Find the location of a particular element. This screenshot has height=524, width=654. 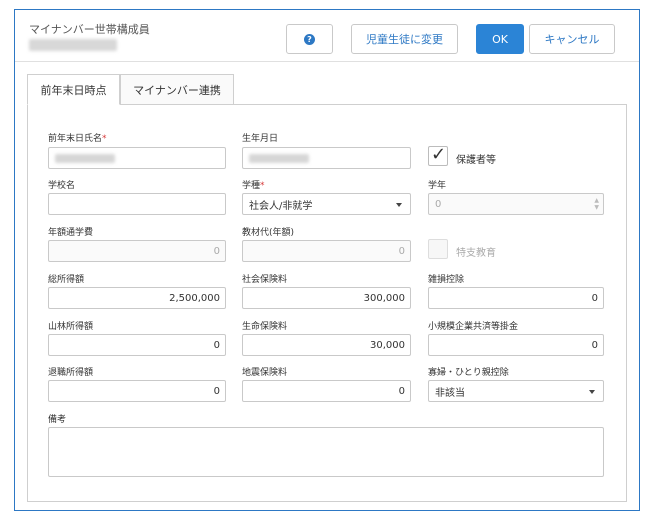

tuition-label: 年額通学費 is located at coordinates (71, 233).